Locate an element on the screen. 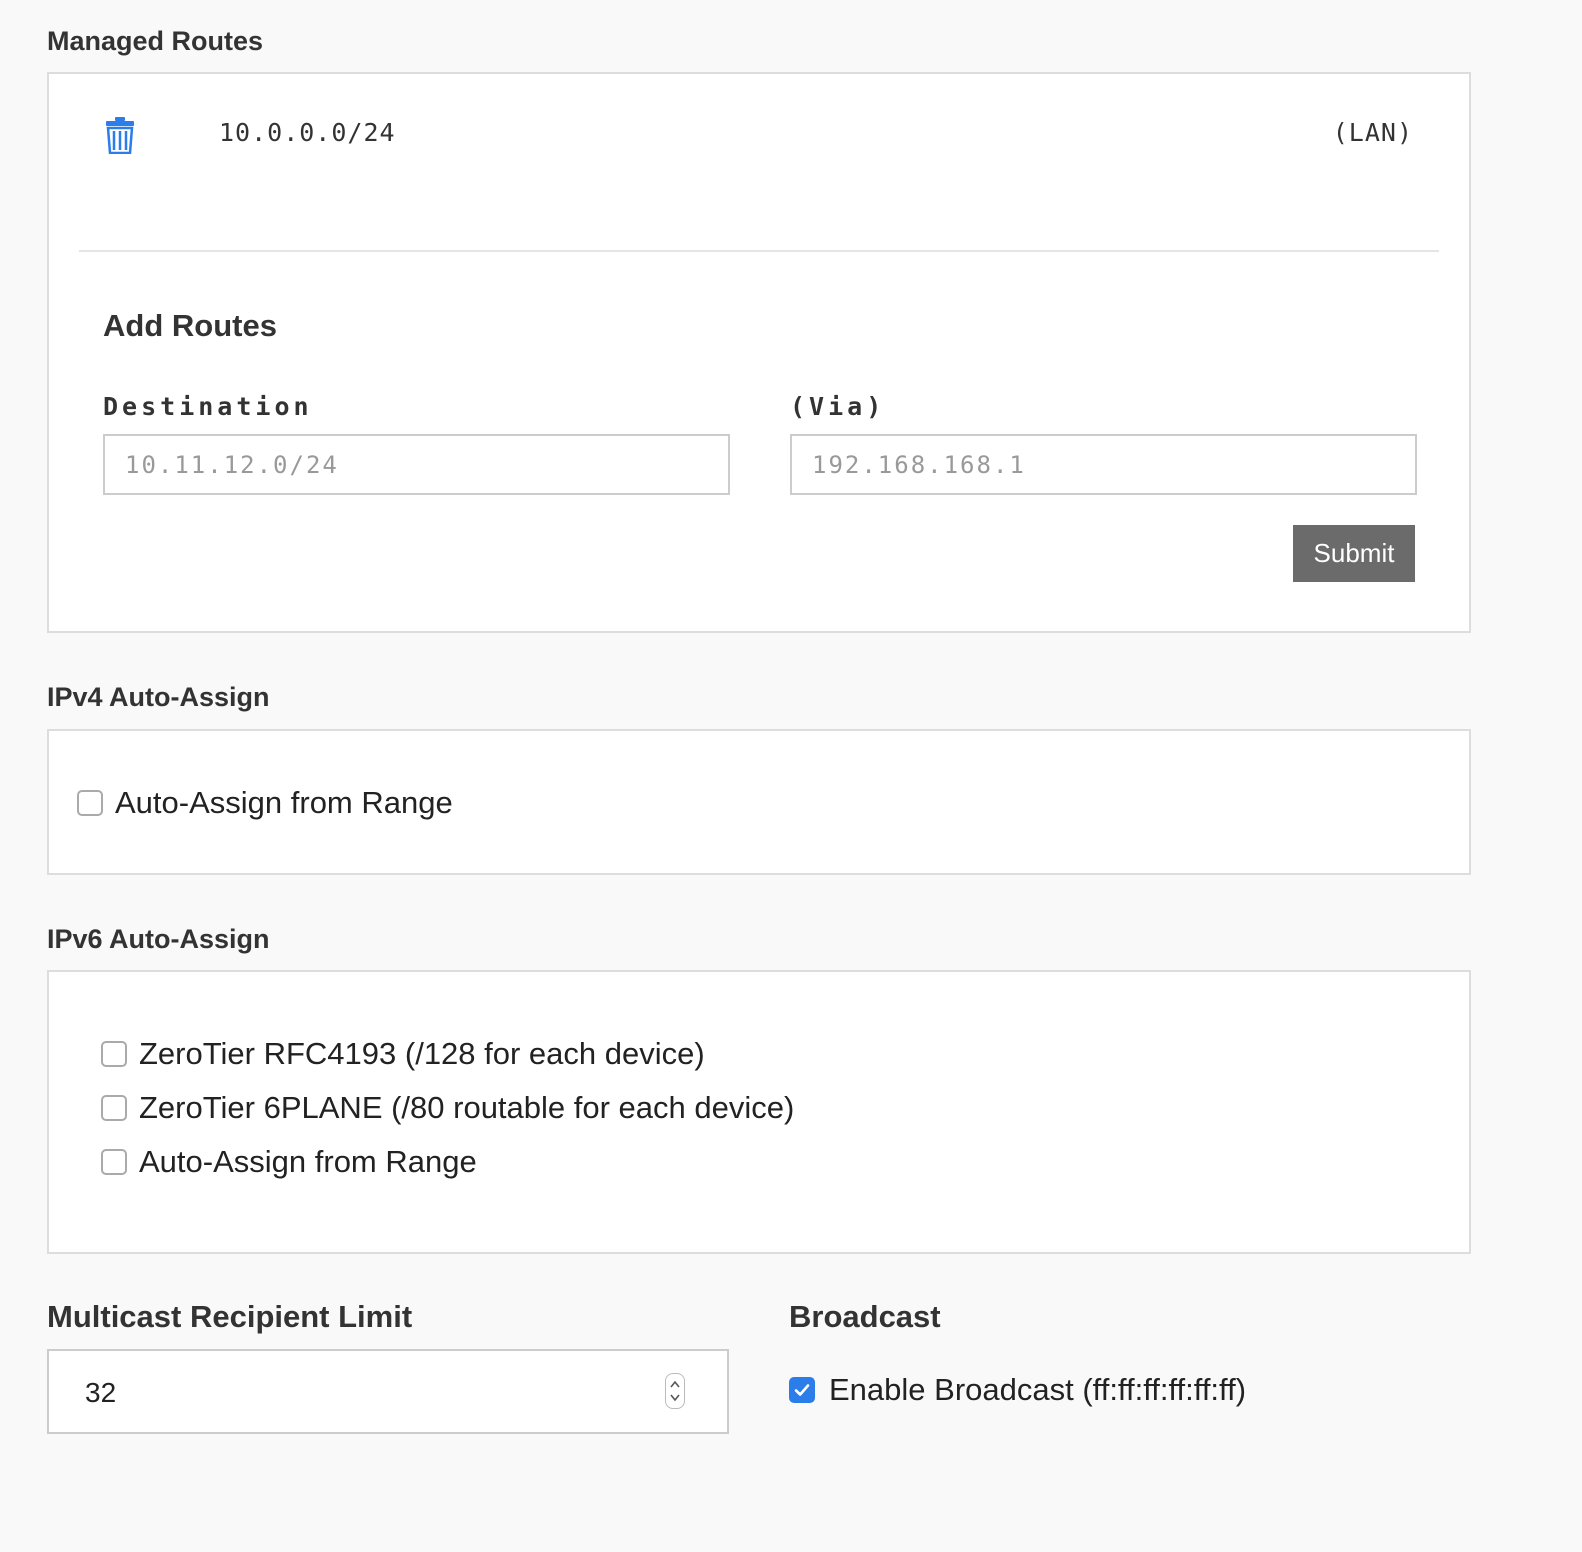 The image size is (1582, 1552). via-label: (Via) is located at coordinates (838, 406).